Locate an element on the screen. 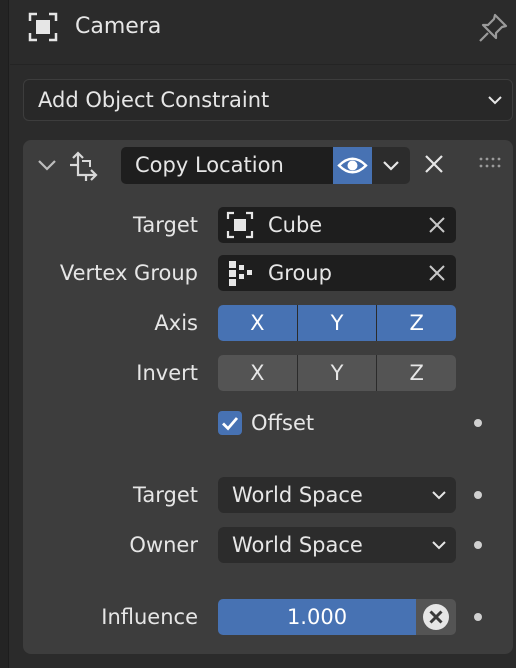 This screenshot has width=516, height=668. close-circle-icon is located at coordinates (436, 617).